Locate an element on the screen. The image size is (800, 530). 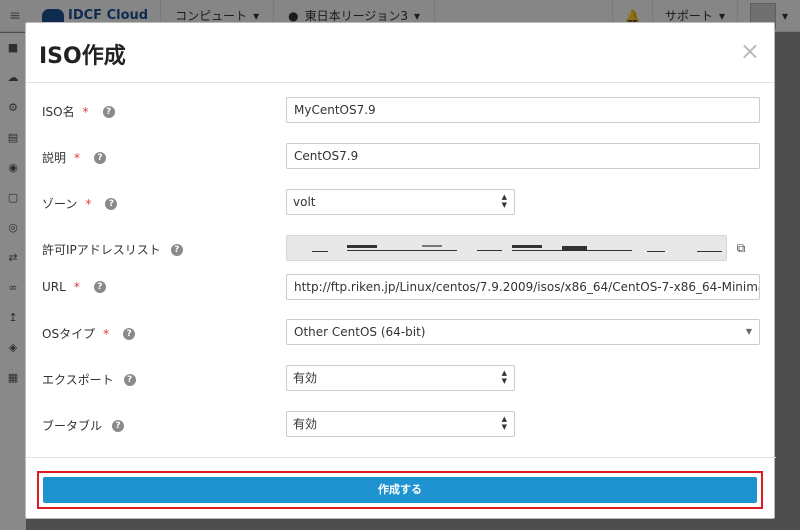
allowed-ip-label: 許可IPアドレスリスト ? is located at coordinates (112, 249).